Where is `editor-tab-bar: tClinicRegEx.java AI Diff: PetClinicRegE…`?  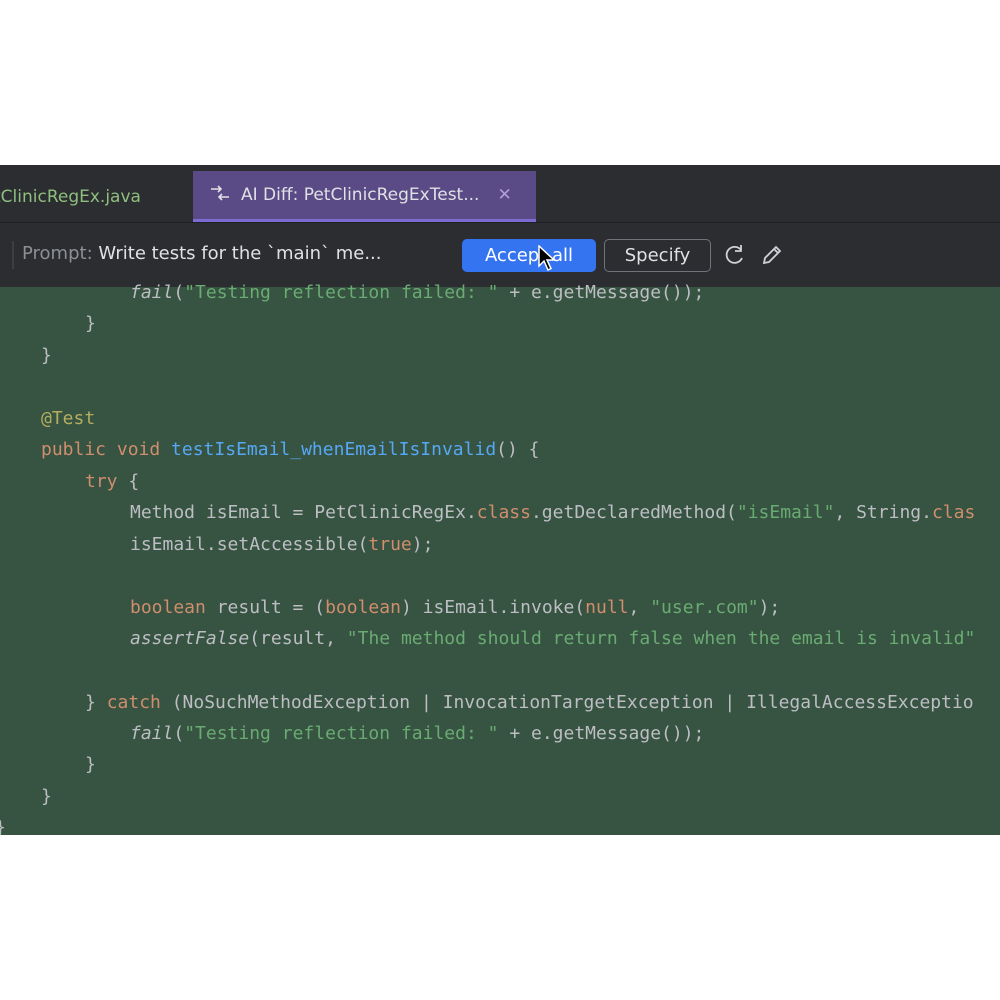 editor-tab-bar: tClinicRegEx.java AI Diff: PetClinicRegE… is located at coordinates (500, 194).